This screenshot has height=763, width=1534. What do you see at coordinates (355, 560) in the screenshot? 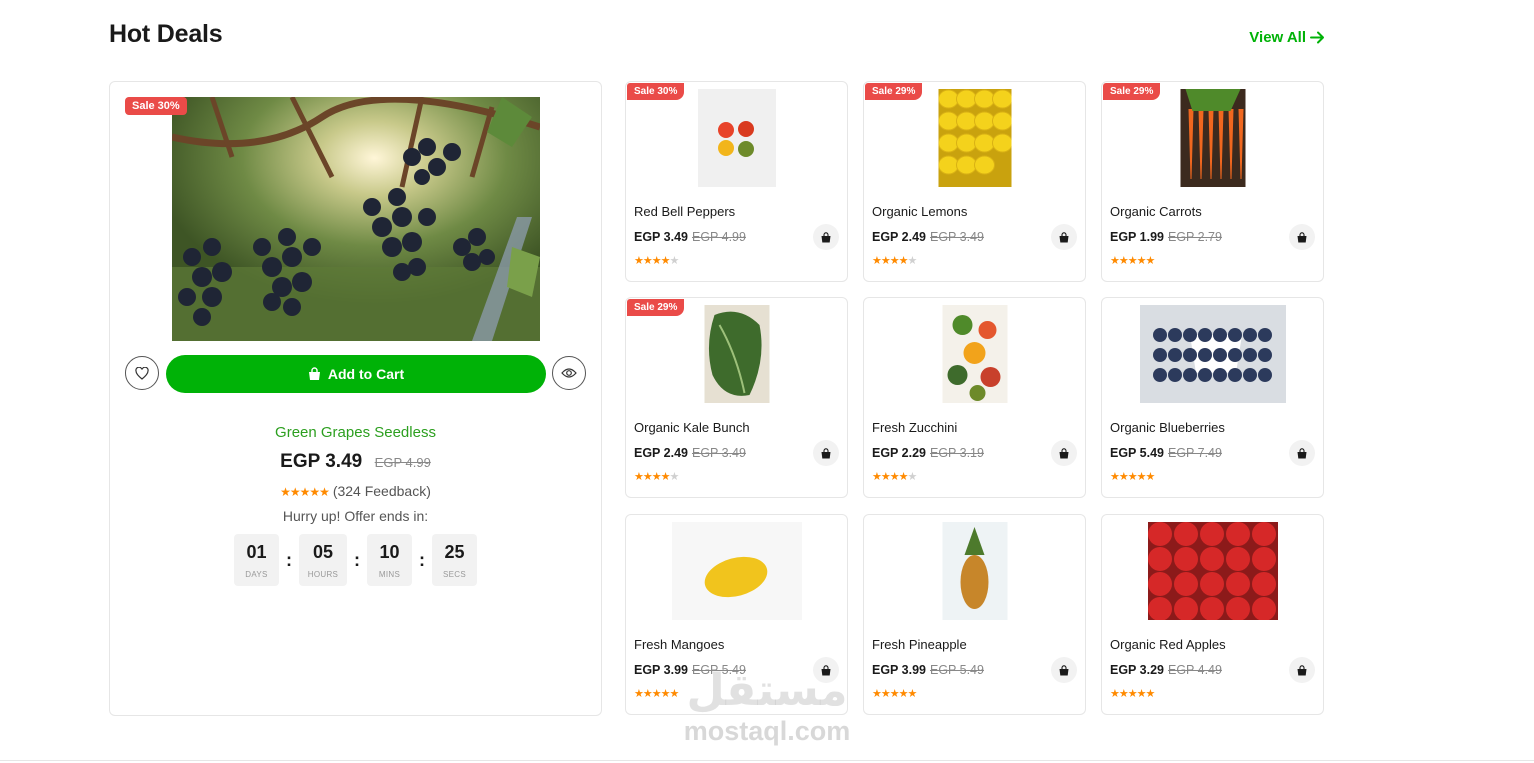
I see `countdown-timer: 01 DAYS : 05 HOURS : 10 MINS : 25 SECS` at bounding box center [355, 560].